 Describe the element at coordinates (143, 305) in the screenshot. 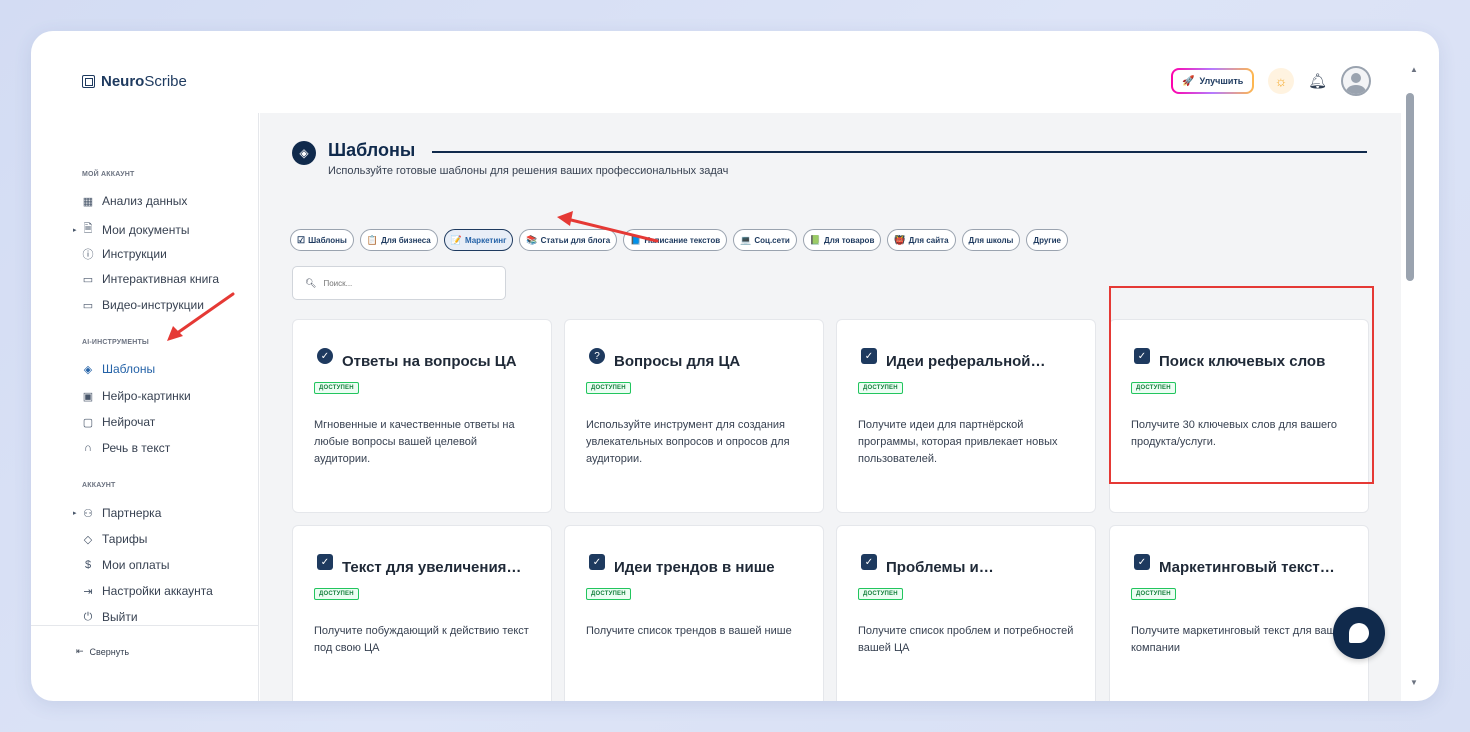

I see `sidebar-item-video-instructions: ▭ Видео-инструкции` at that location.